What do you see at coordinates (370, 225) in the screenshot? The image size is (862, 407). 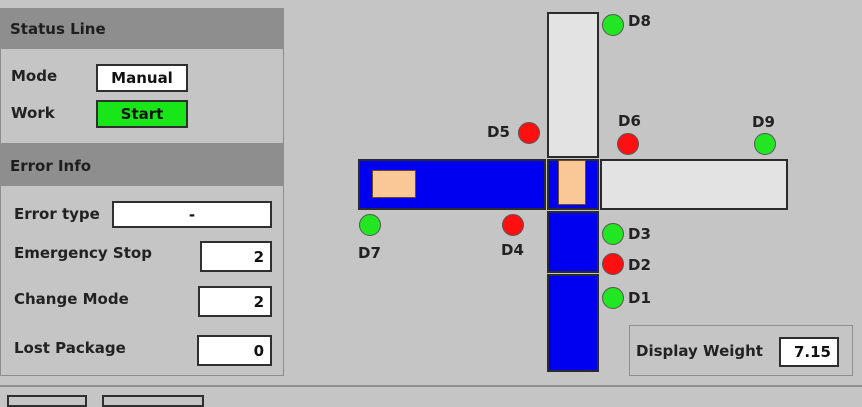 I see `sensor-d7` at bounding box center [370, 225].